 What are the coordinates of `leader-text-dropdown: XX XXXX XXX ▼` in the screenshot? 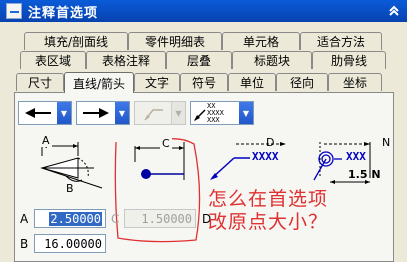 It's located at (222, 113).